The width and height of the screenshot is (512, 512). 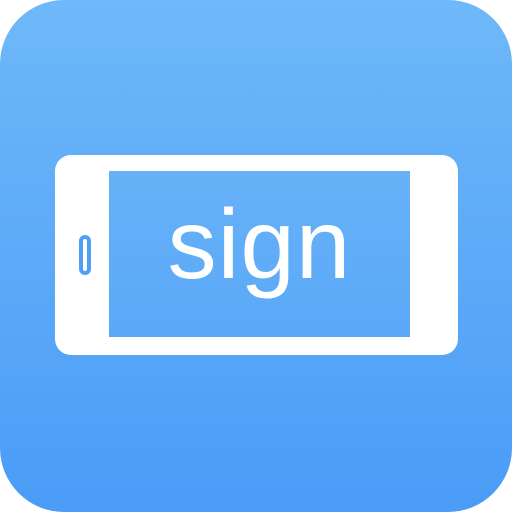 I want to click on sign-label: sign, so click(x=259, y=244).